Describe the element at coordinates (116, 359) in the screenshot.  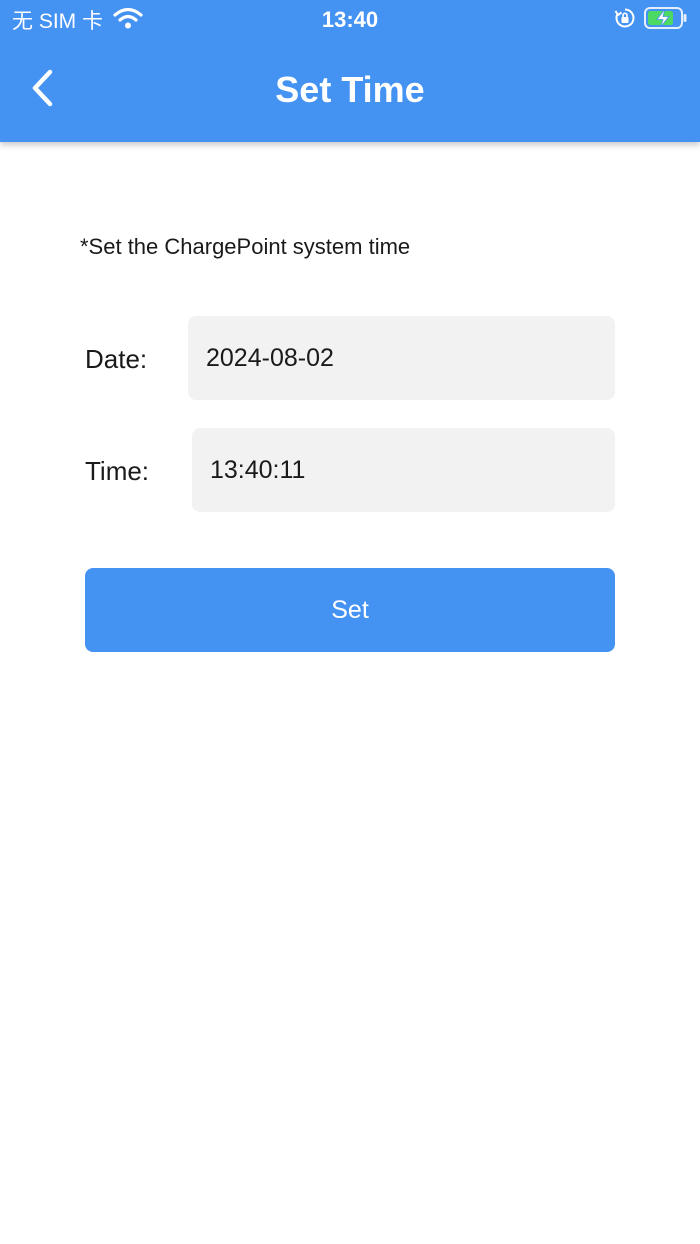
I see `date-label: Date:` at that location.